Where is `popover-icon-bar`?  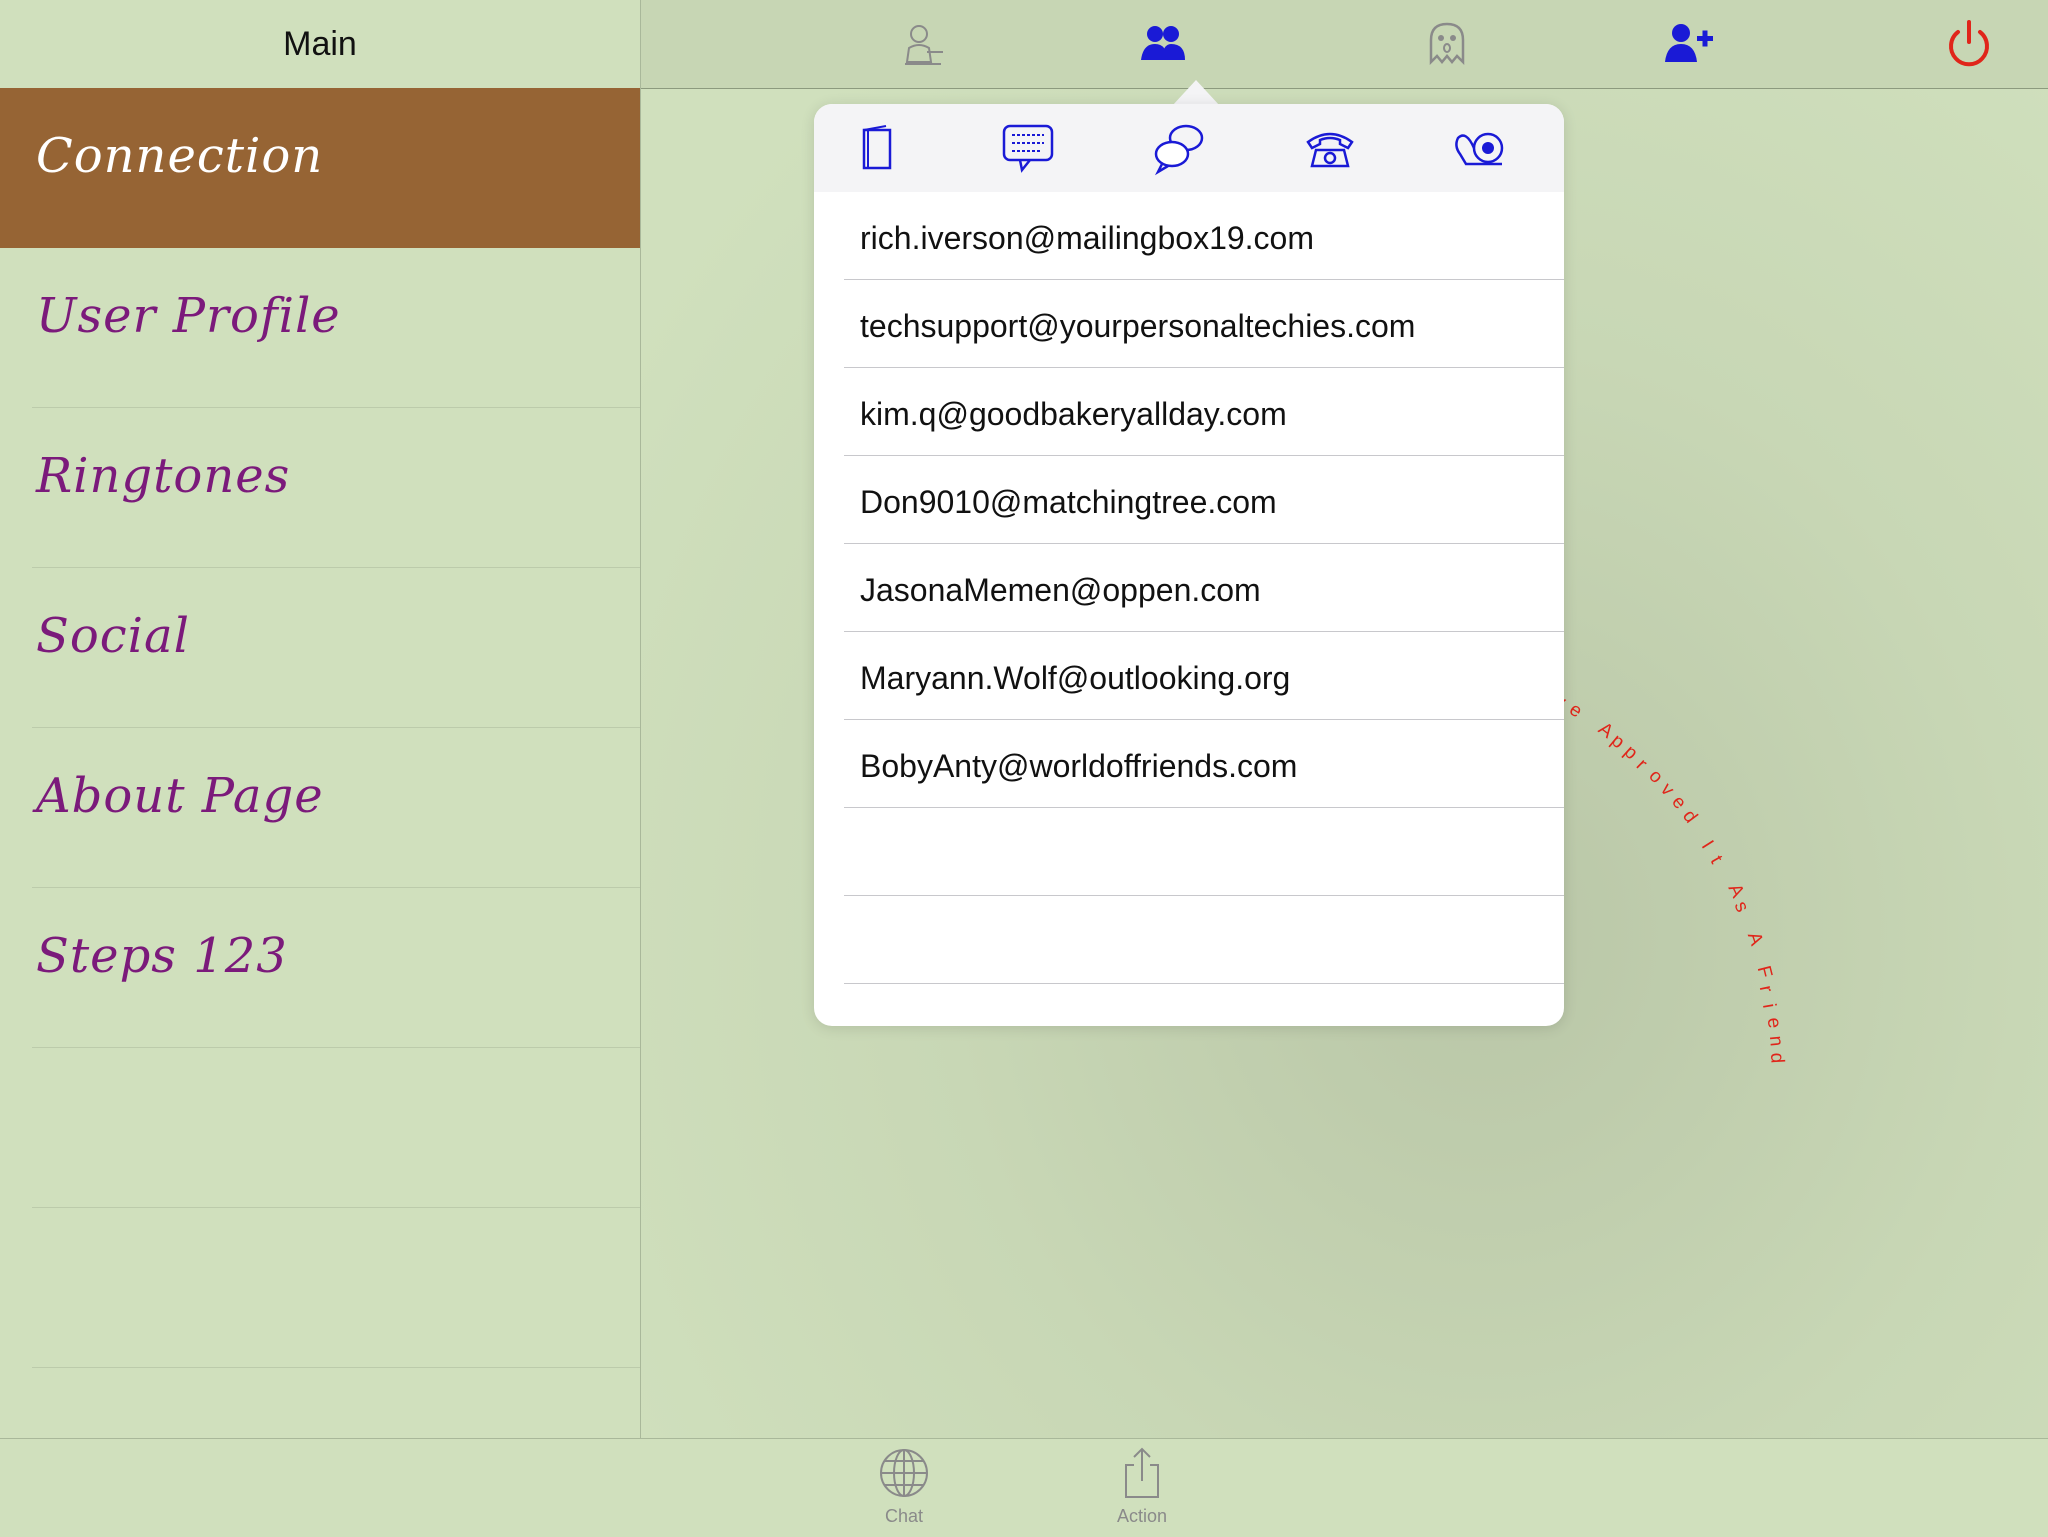
popover-icon-bar is located at coordinates (1189, 148).